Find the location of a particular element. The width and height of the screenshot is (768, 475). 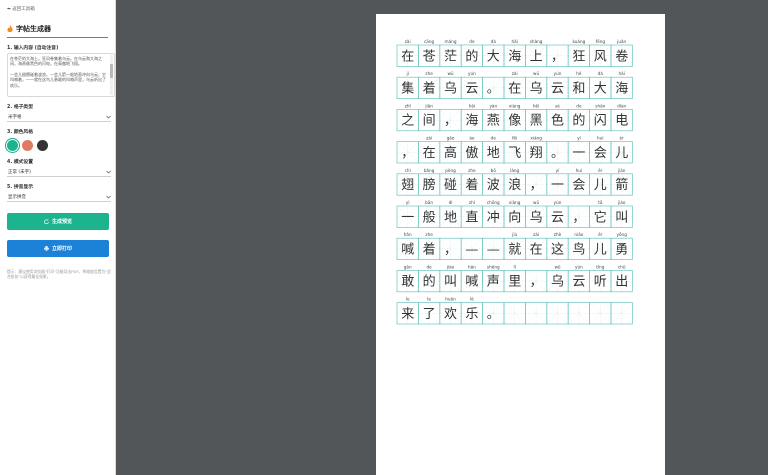

grid-cell: zài 在 is located at coordinates (407, 53).